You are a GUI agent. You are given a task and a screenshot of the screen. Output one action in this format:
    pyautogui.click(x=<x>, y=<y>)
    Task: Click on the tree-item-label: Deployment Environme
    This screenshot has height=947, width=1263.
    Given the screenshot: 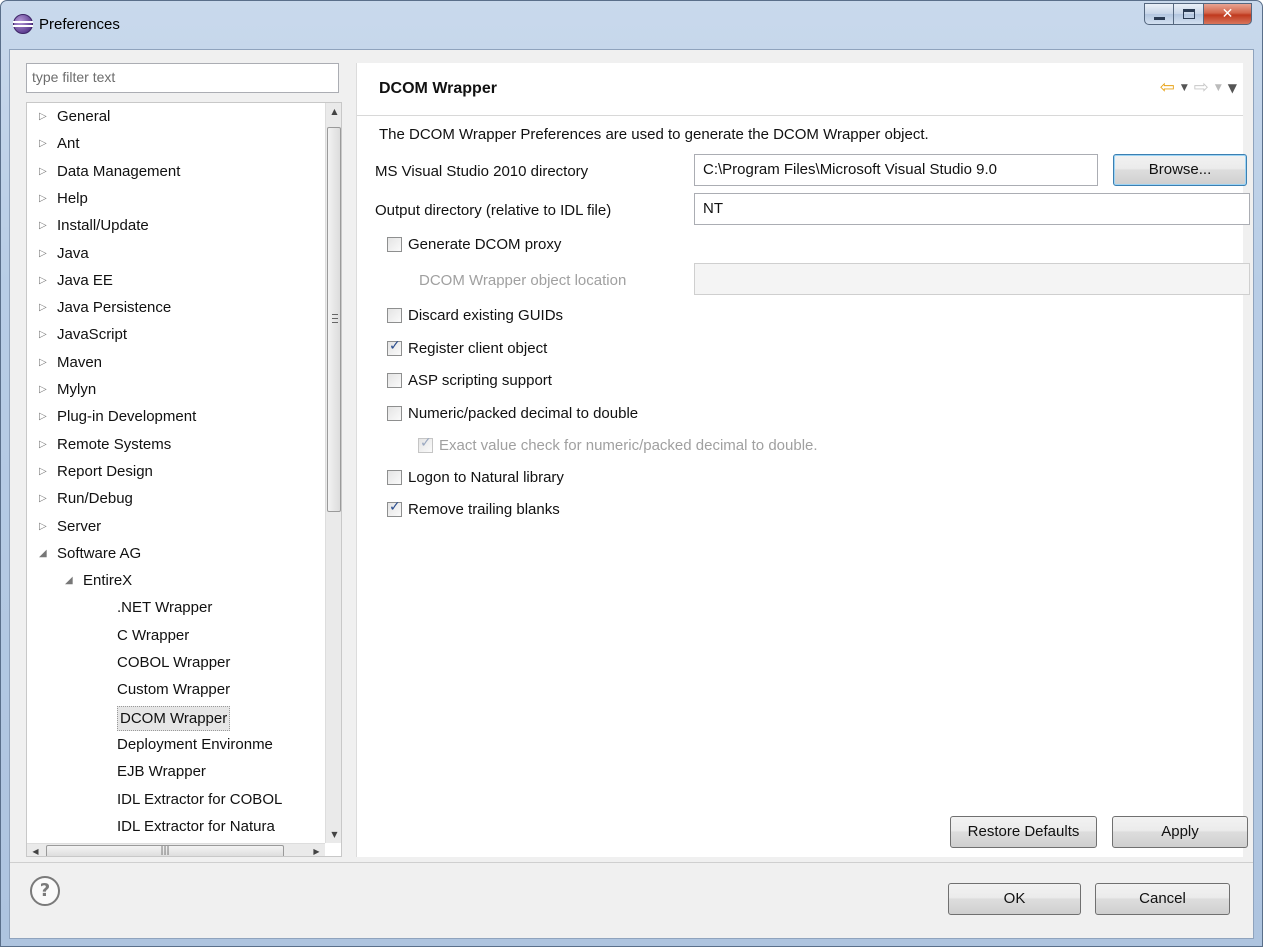 What is the action you would take?
    pyautogui.click(x=195, y=744)
    